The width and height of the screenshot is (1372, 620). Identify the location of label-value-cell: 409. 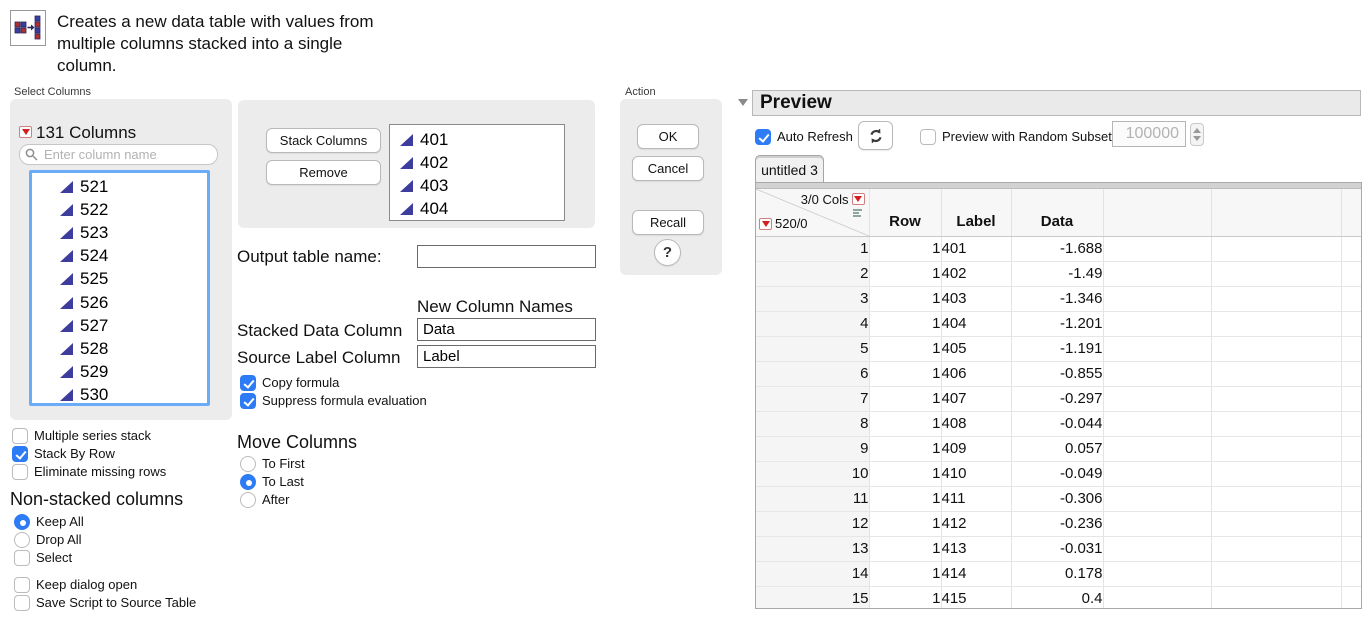
(976, 449).